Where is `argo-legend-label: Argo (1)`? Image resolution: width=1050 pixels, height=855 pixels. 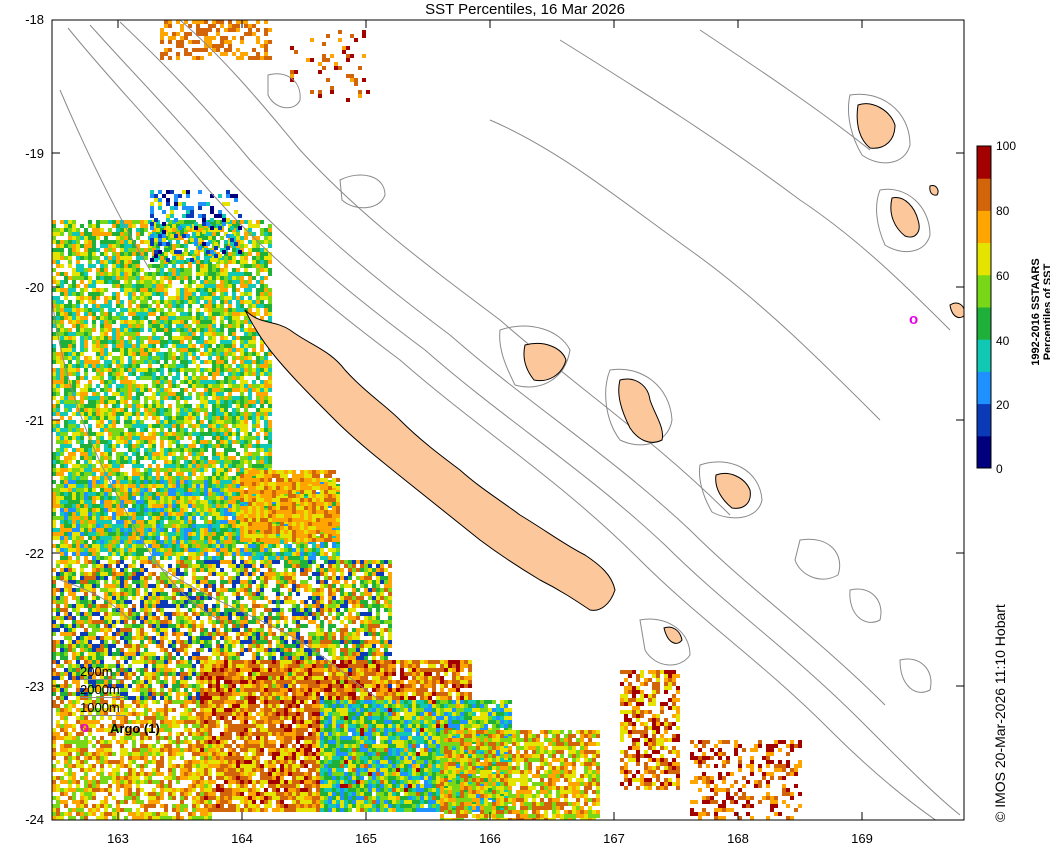 argo-legend-label: Argo (1) is located at coordinates (135, 728).